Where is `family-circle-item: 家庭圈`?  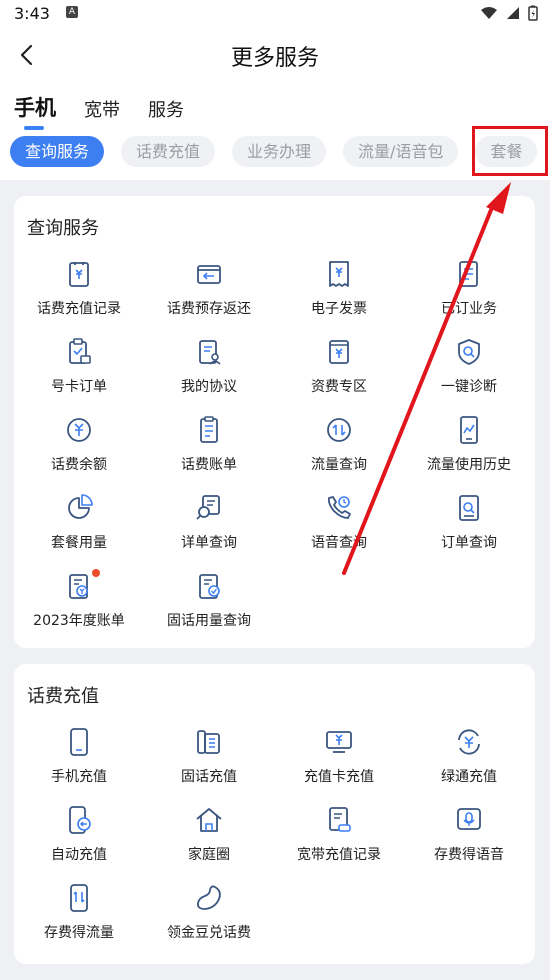 family-circle-item: 家庭圈 is located at coordinates (209, 839).